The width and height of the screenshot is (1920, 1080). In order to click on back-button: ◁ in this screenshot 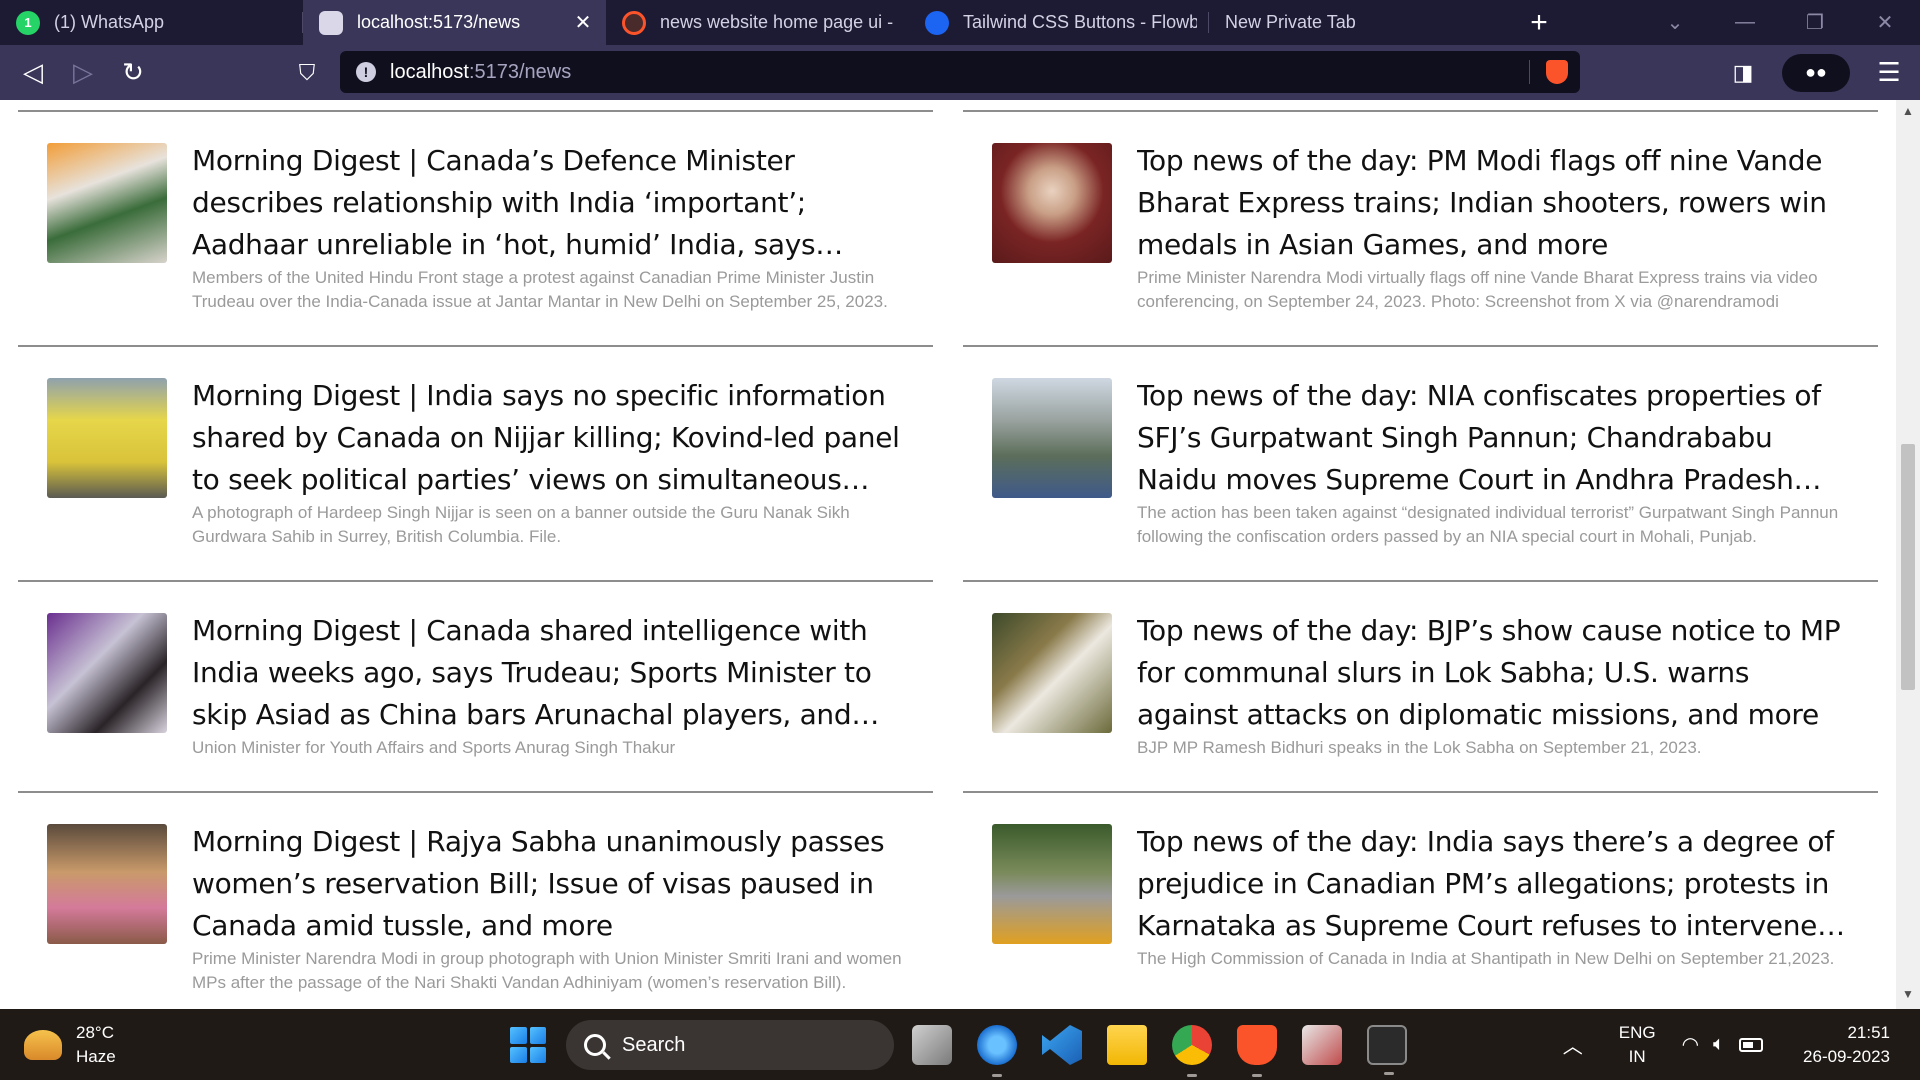, I will do `click(33, 73)`.